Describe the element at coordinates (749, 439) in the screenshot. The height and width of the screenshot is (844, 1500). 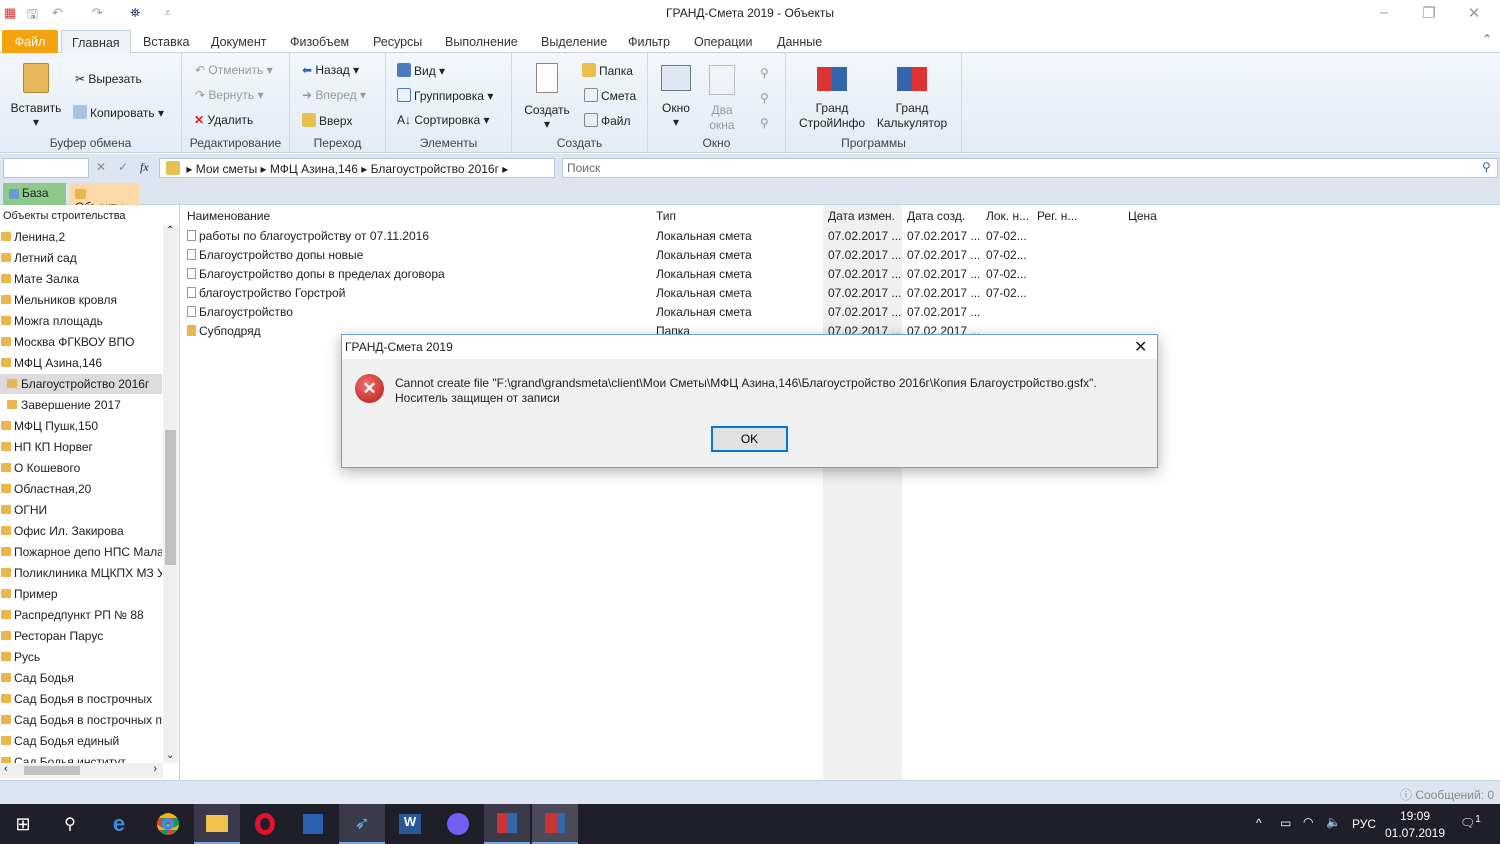
I see `ok-button: OK` at that location.